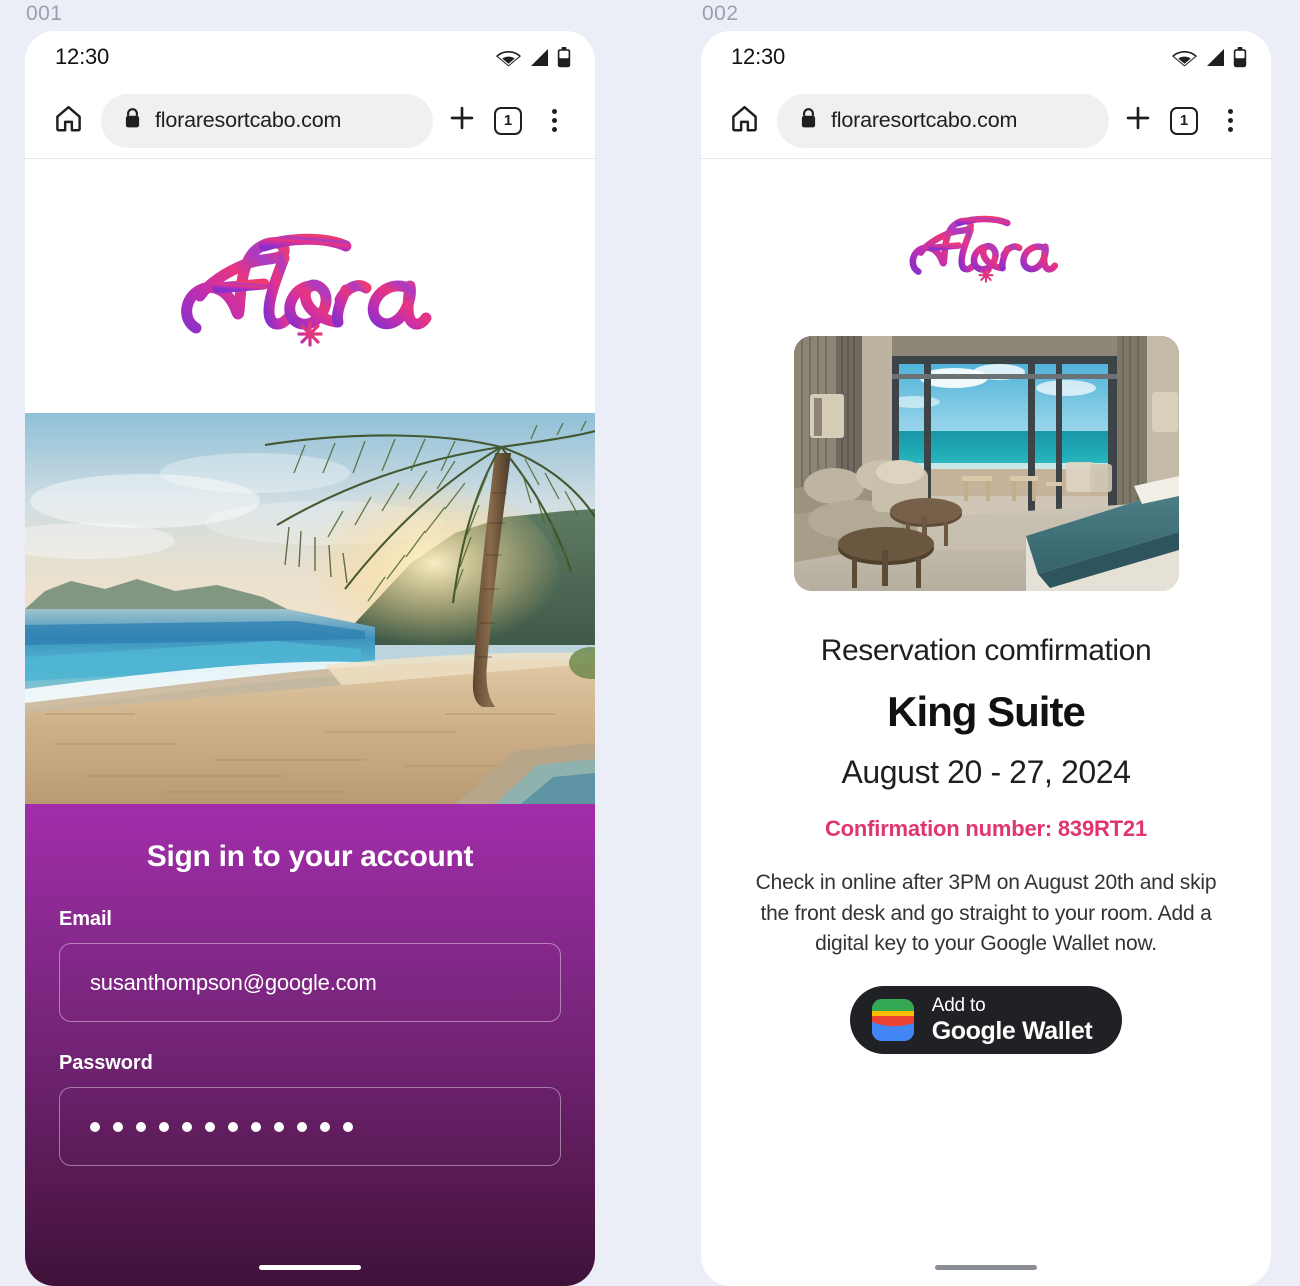  I want to click on reservation-subtitle: Reservation comfirmation, so click(986, 650).